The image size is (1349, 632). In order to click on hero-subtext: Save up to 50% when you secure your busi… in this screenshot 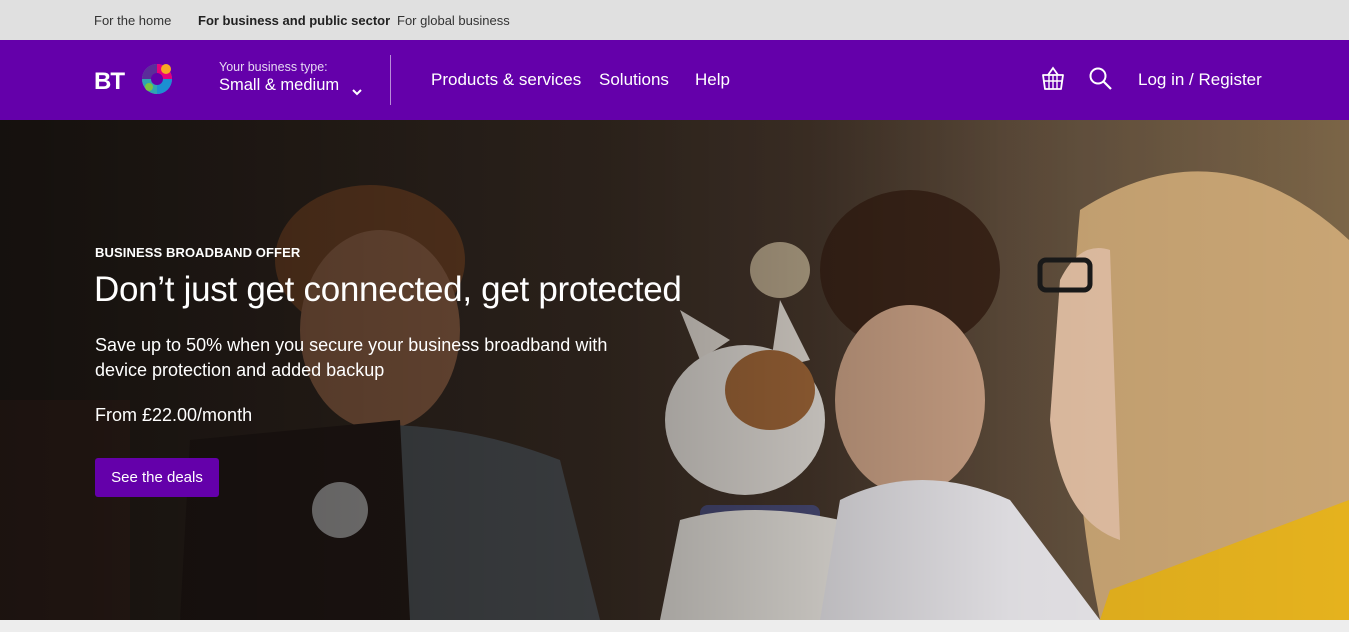, I will do `click(351, 357)`.